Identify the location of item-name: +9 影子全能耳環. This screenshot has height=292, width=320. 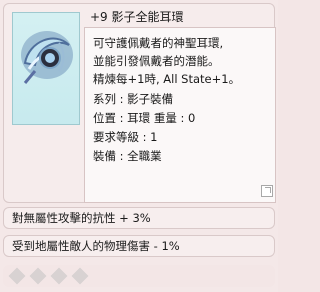
(137, 17).